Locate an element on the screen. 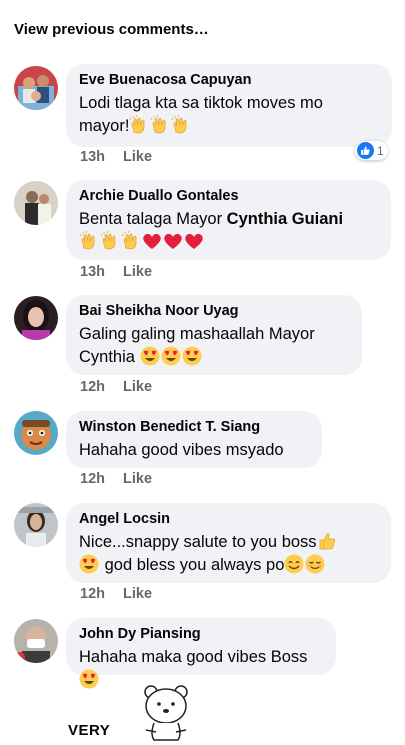 The height and width of the screenshot is (745, 405). comment-author: Winston Benedict T. Siang is located at coordinates (194, 427).